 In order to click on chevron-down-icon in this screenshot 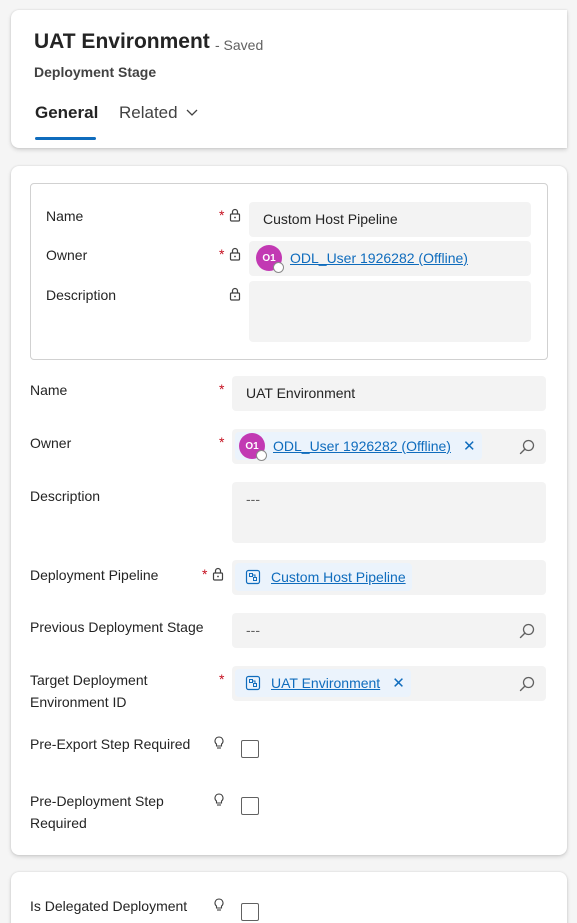, I will do `click(192, 112)`.